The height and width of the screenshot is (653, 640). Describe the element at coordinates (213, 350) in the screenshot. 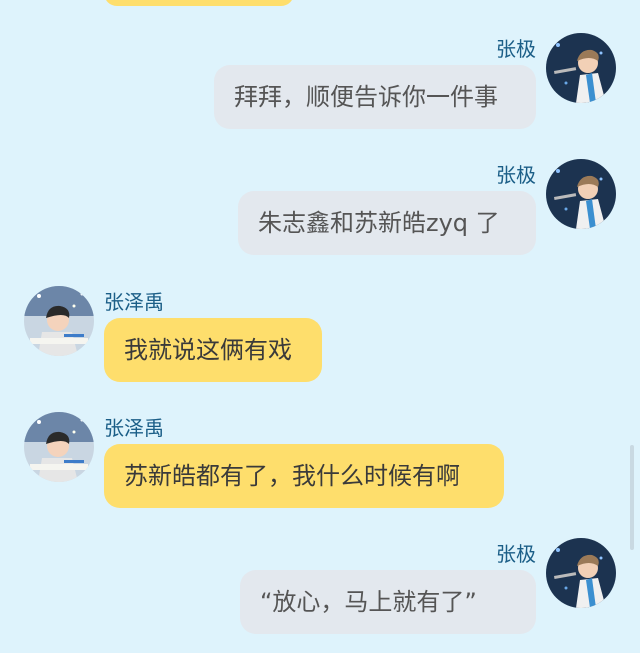

I see `message-bubble: 我就说这俩有戏` at that location.